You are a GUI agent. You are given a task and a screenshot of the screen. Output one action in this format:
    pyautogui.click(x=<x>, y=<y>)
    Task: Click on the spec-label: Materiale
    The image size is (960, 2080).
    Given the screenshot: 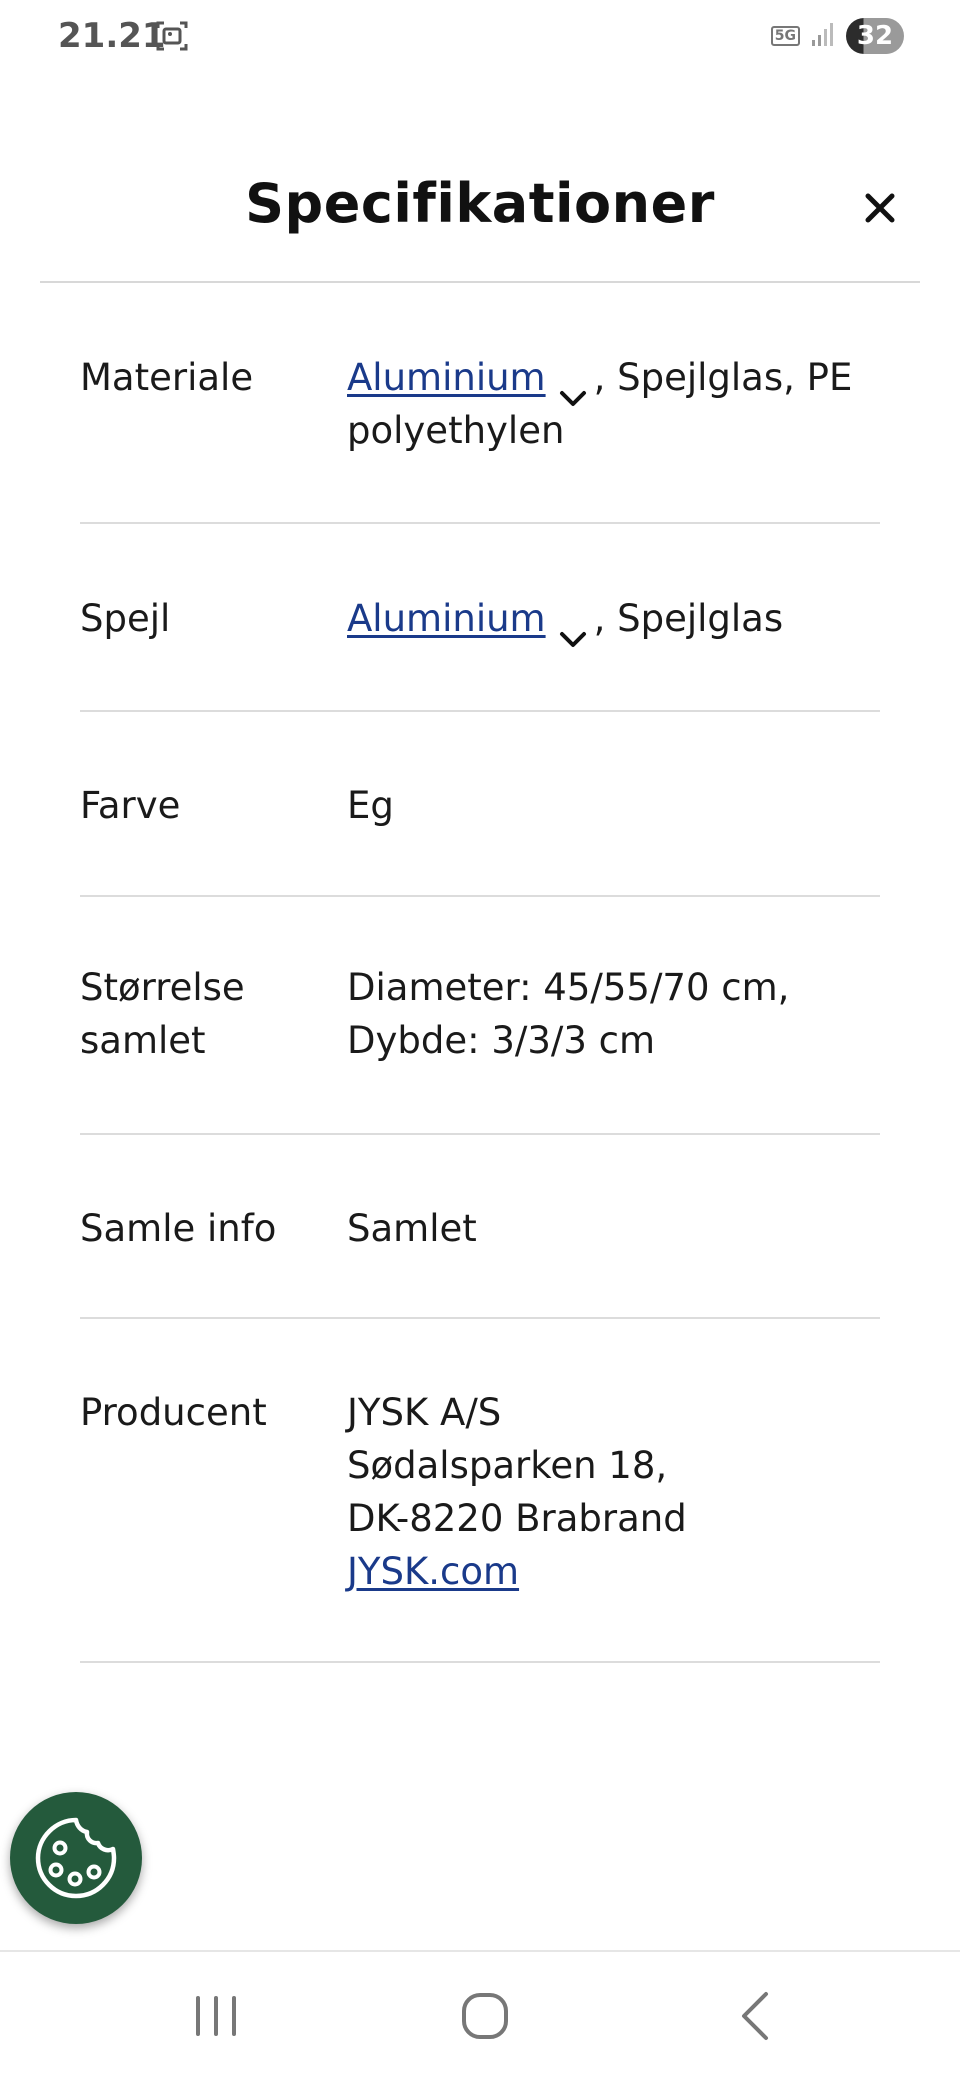 What is the action you would take?
    pyautogui.click(x=167, y=377)
    